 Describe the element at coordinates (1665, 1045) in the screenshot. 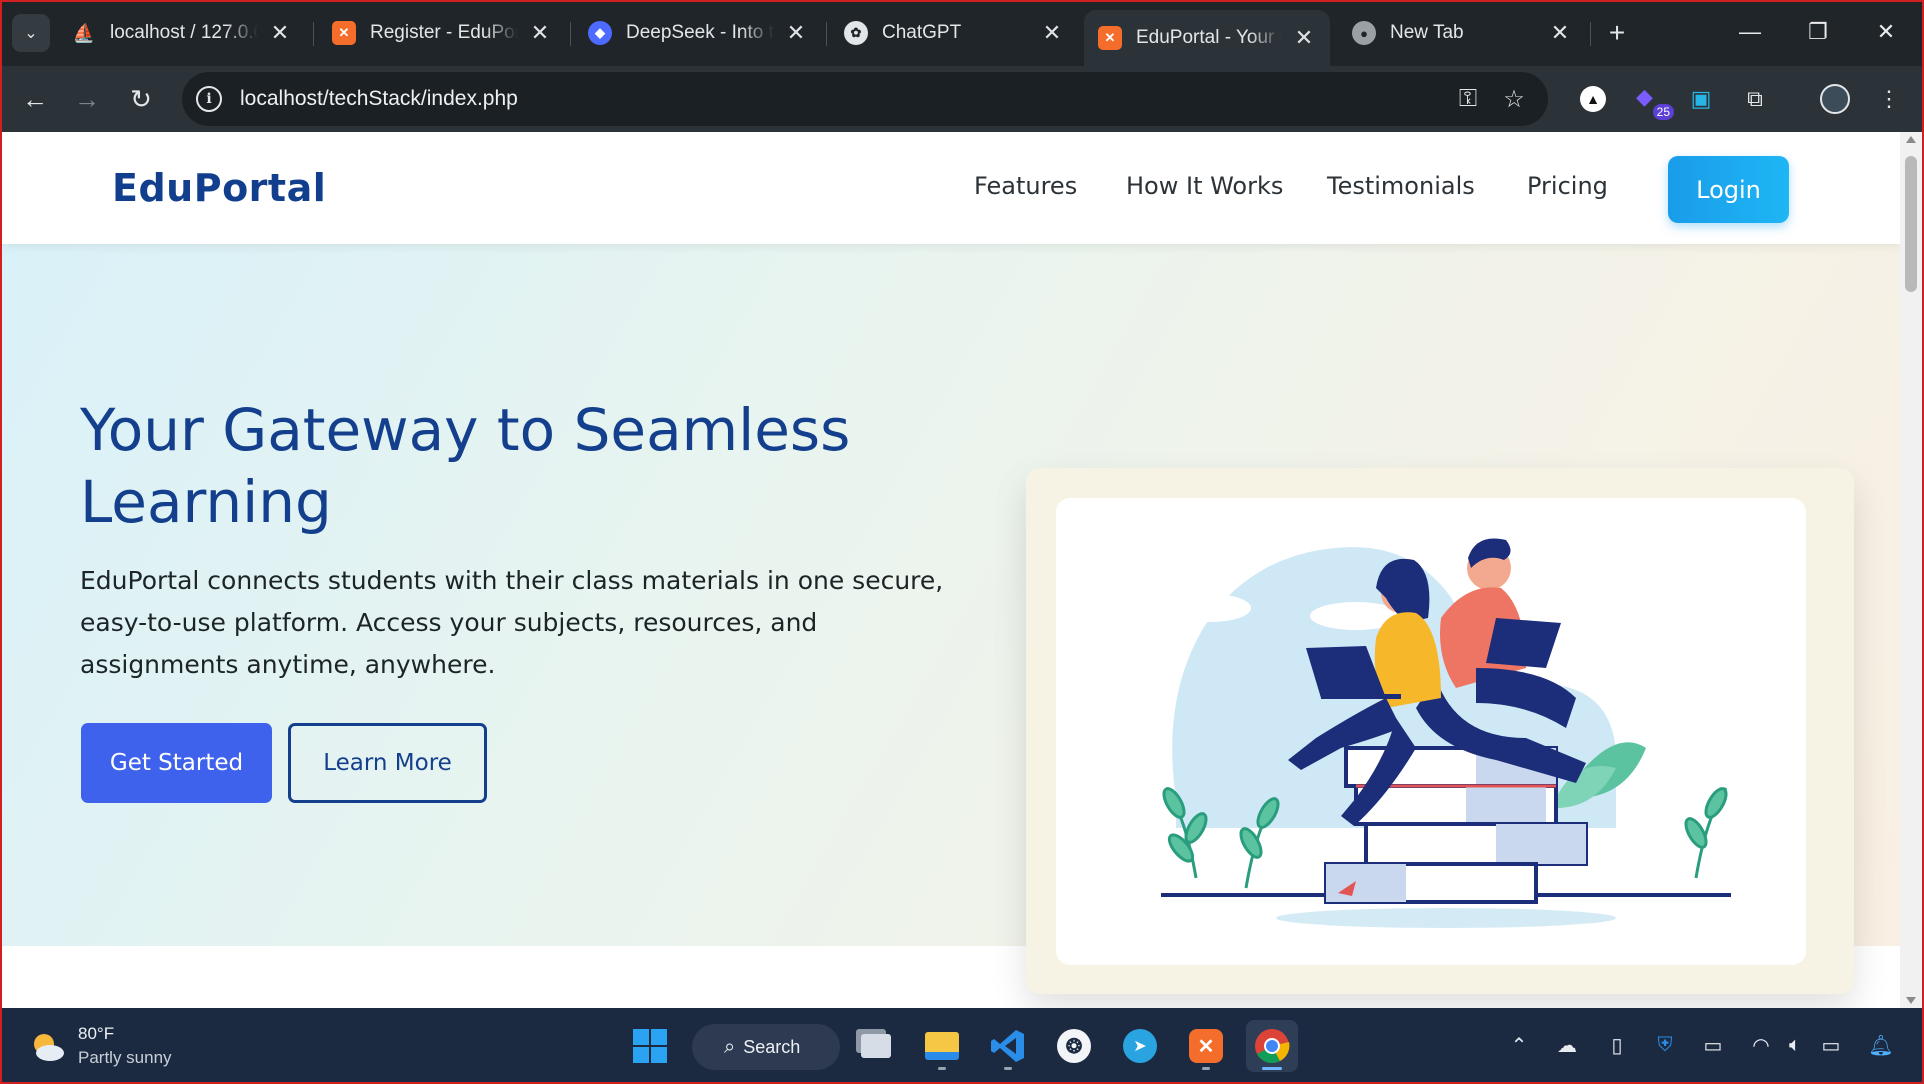

I see `windows-security-shield-icon: ⛨` at that location.